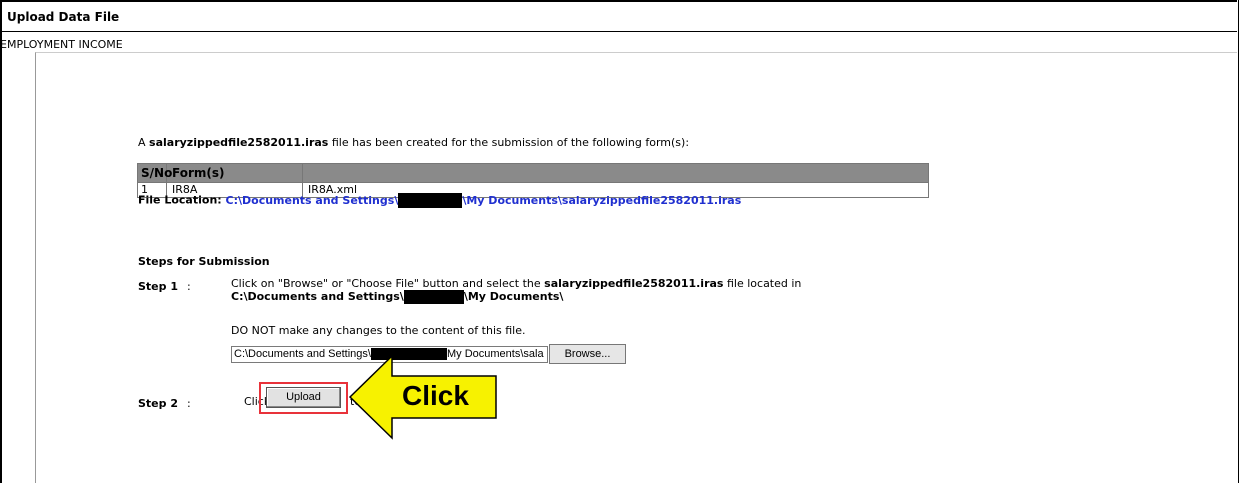 The height and width of the screenshot is (483, 1239). Describe the element at coordinates (312, 200) in the screenshot. I see `file-location-path-start: C:\Documents and Settings\` at that location.